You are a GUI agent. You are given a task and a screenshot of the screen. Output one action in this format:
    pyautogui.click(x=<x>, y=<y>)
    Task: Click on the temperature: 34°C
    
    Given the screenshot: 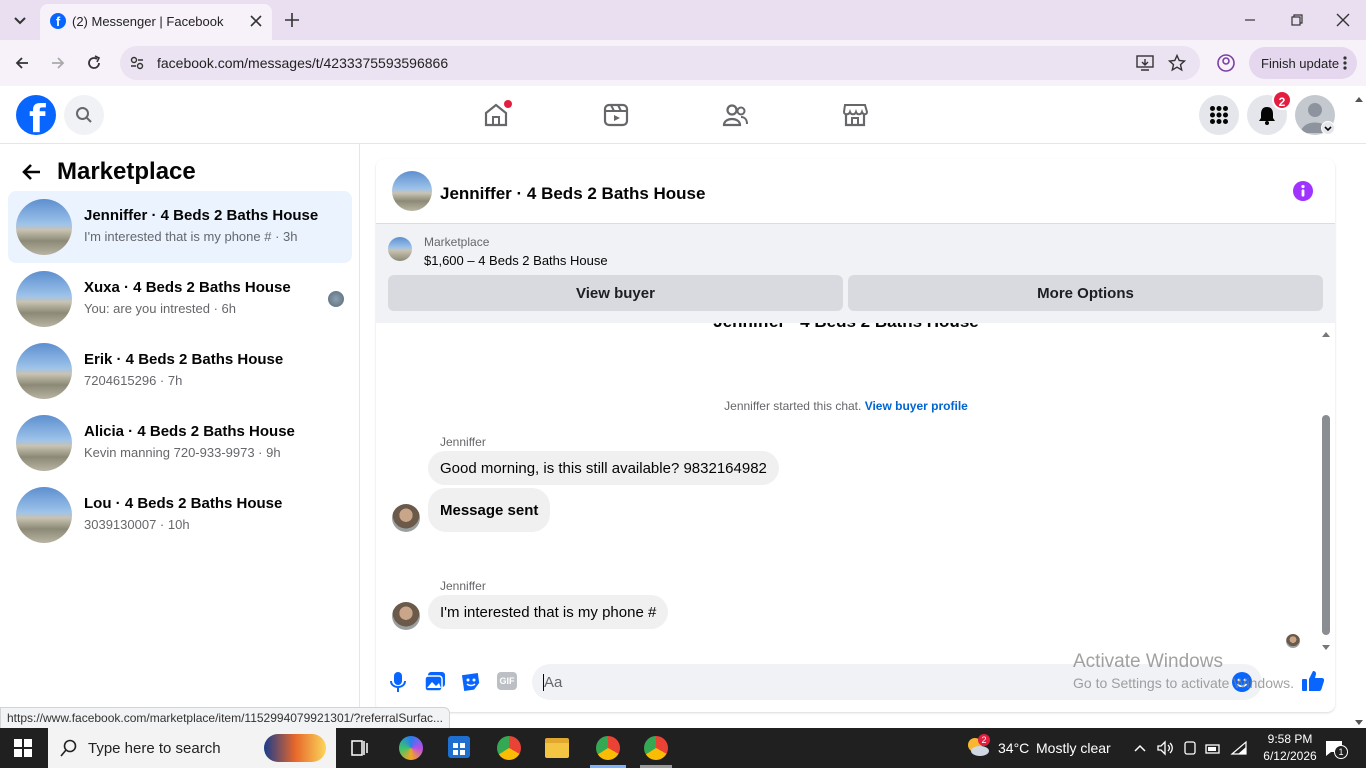 What is the action you would take?
    pyautogui.click(x=1013, y=748)
    